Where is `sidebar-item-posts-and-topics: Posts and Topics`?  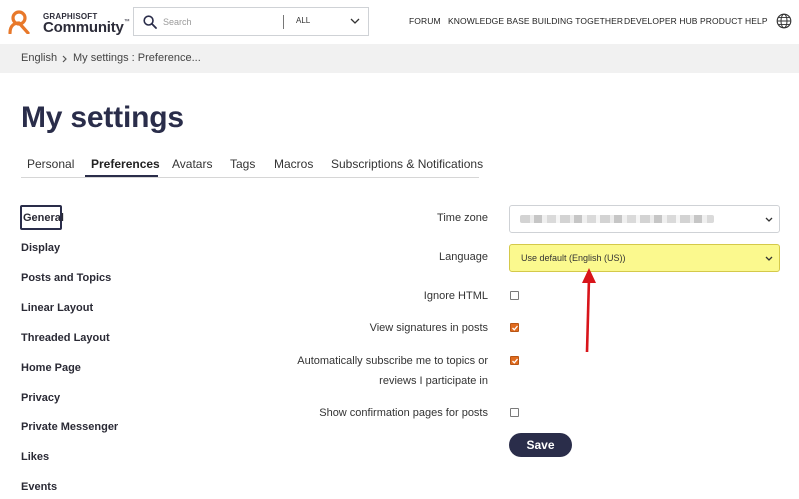 sidebar-item-posts-and-topics: Posts and Topics is located at coordinates (66, 278).